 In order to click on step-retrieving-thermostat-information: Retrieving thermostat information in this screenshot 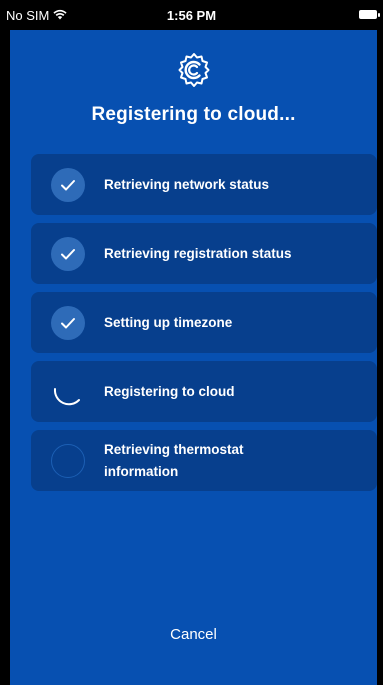, I will do `click(204, 460)`.